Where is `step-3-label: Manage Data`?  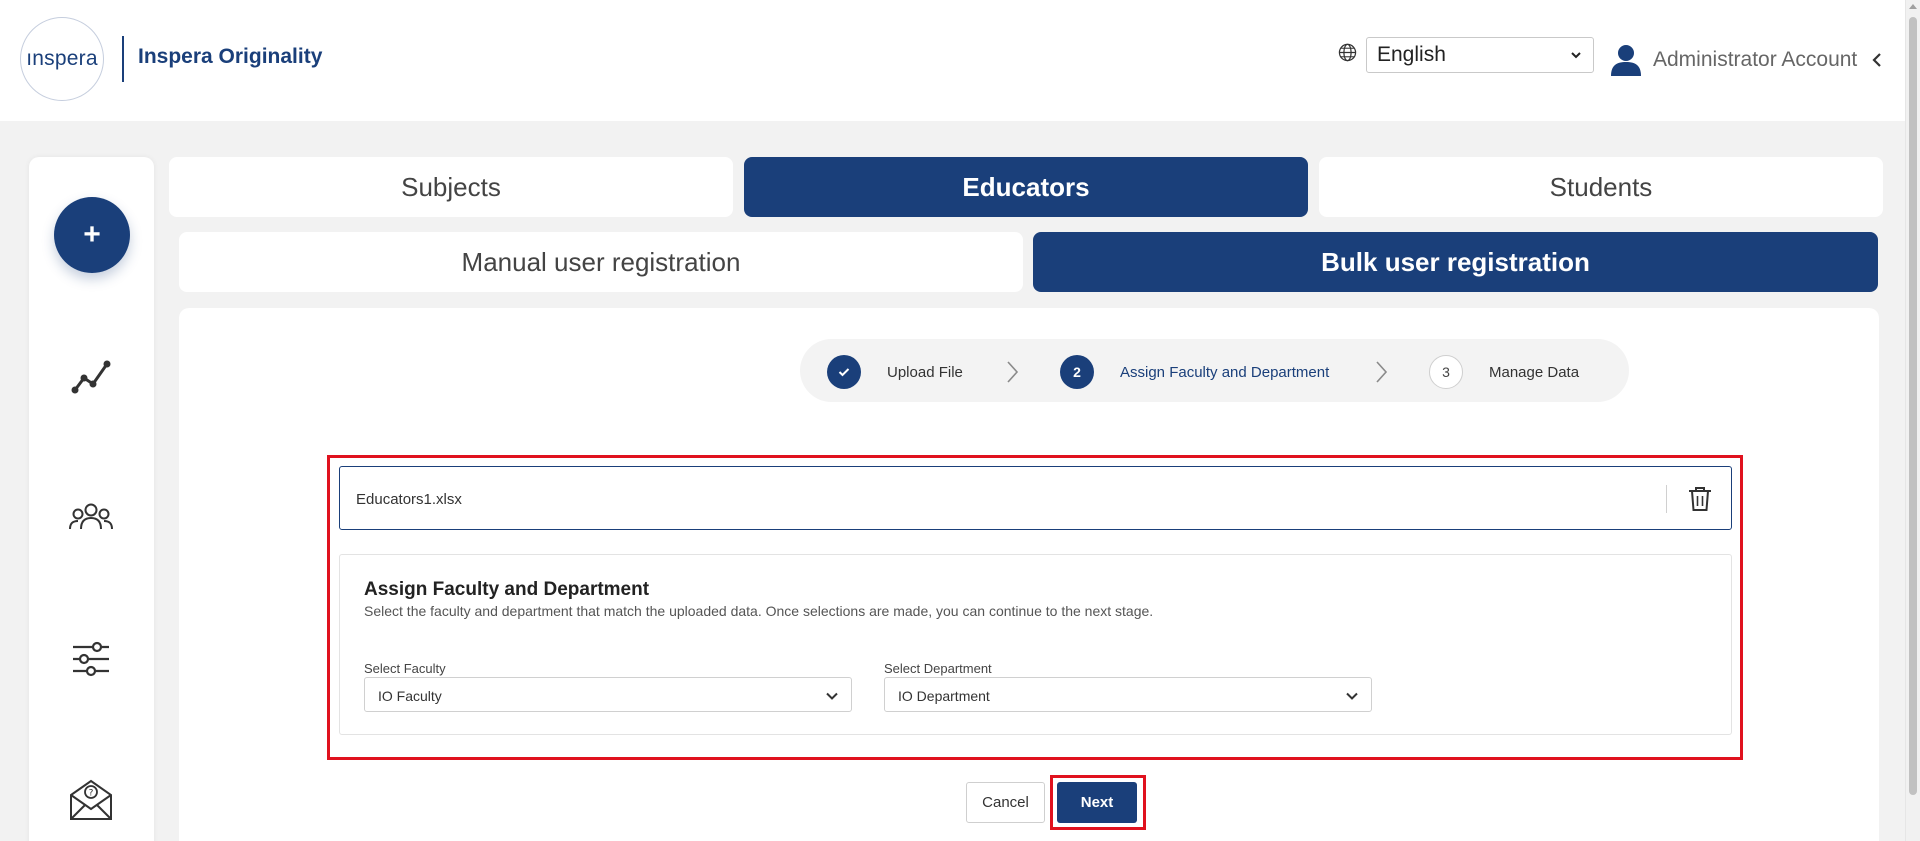
step-3-label: Manage Data is located at coordinates (1534, 372).